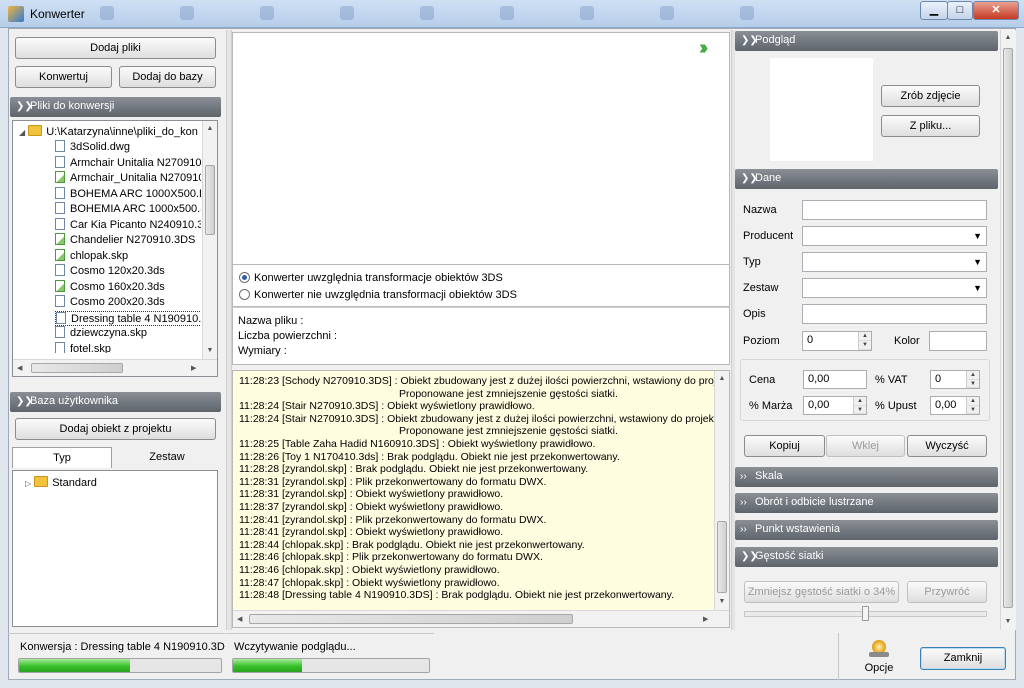 This screenshot has height=688, width=1024. I want to click on add-to-database-button: Dodaj do bazy, so click(167, 77).